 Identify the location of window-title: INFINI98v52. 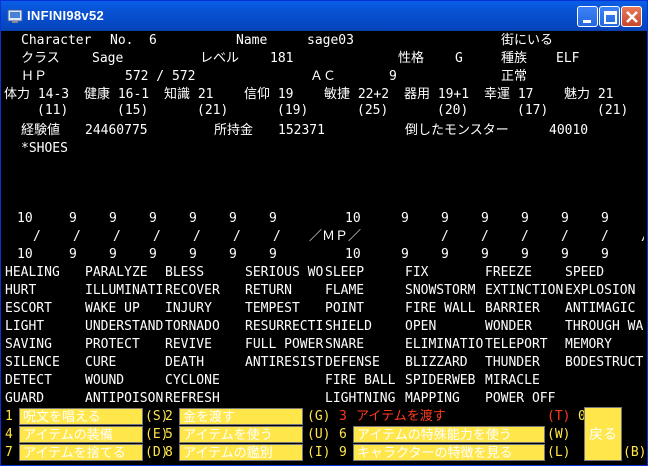
(66, 15).